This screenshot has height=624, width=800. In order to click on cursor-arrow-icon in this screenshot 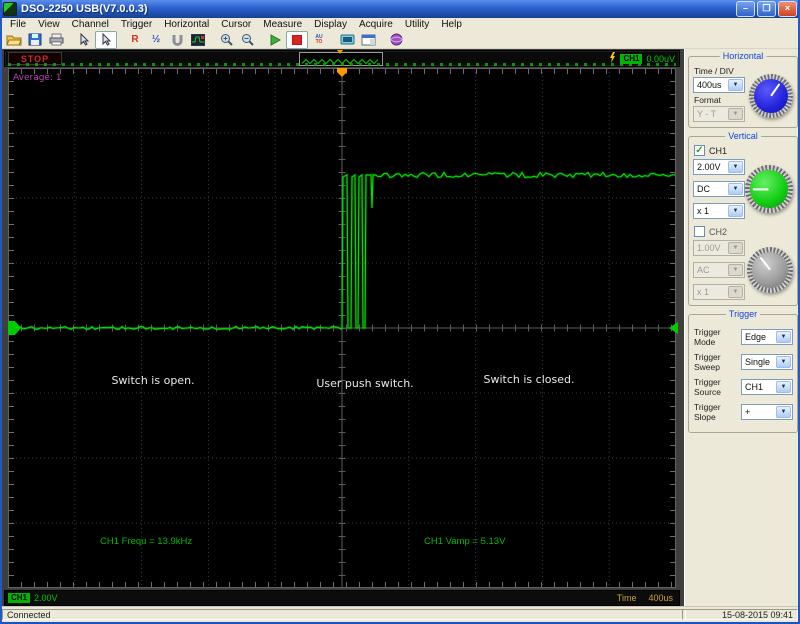, I will do `click(84, 39)`.